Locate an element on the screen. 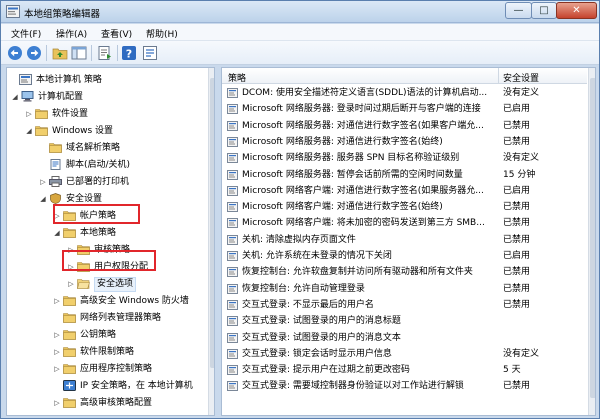 The image size is (600, 419). tree-item: ▷ 已部署的打印机 is located at coordinates (107, 182).